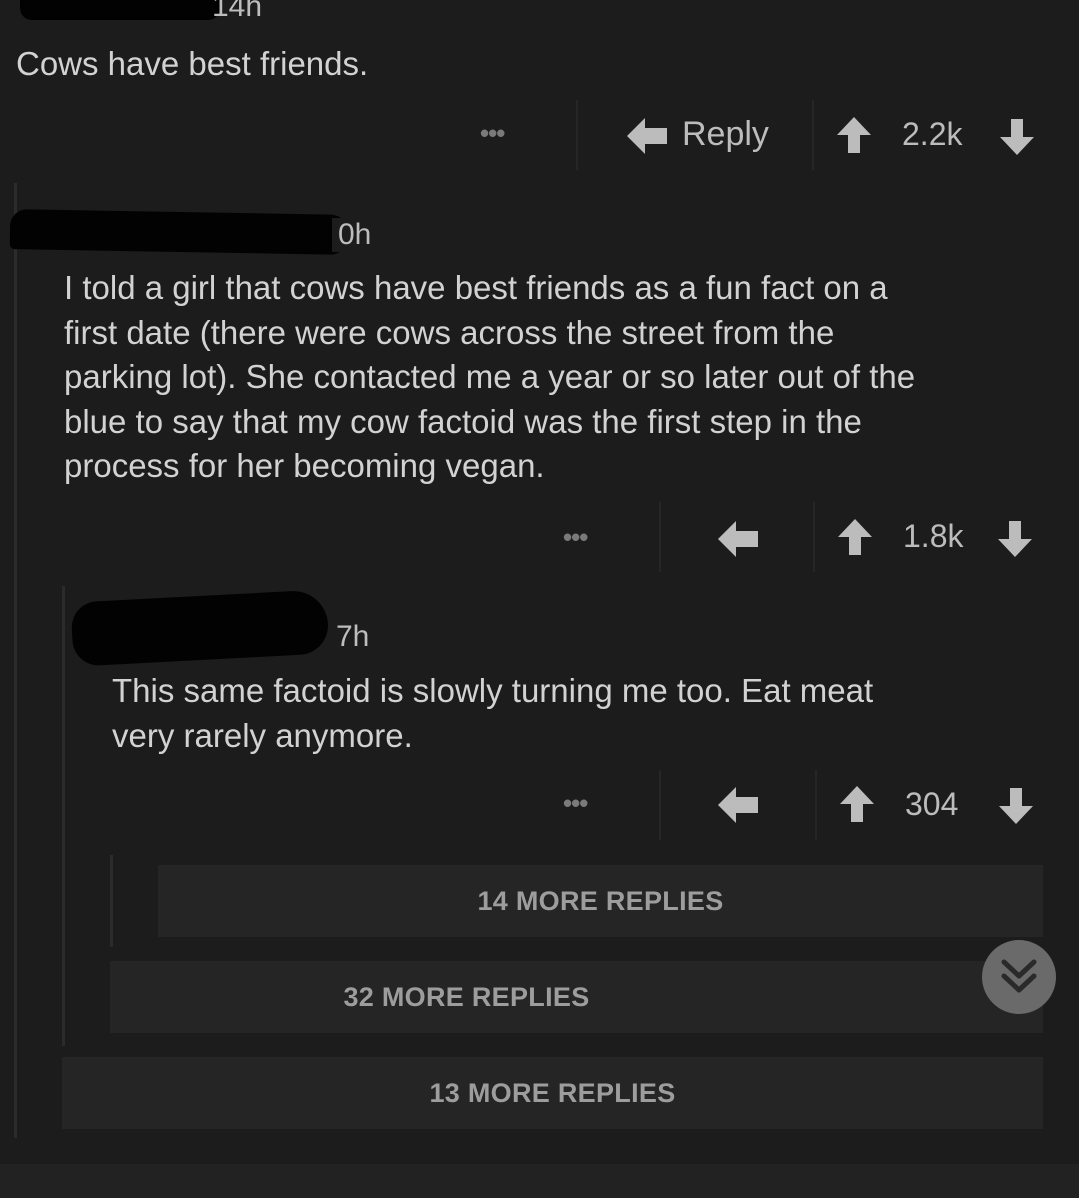  I want to click on more-replies-button: 14 MORE REPLIES, so click(600, 901).